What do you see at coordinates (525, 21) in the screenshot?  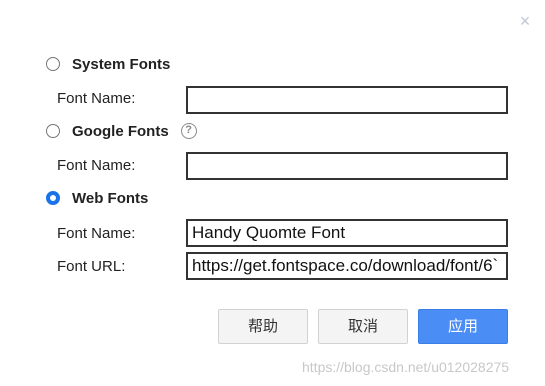 I see `close-icon: ×` at bounding box center [525, 21].